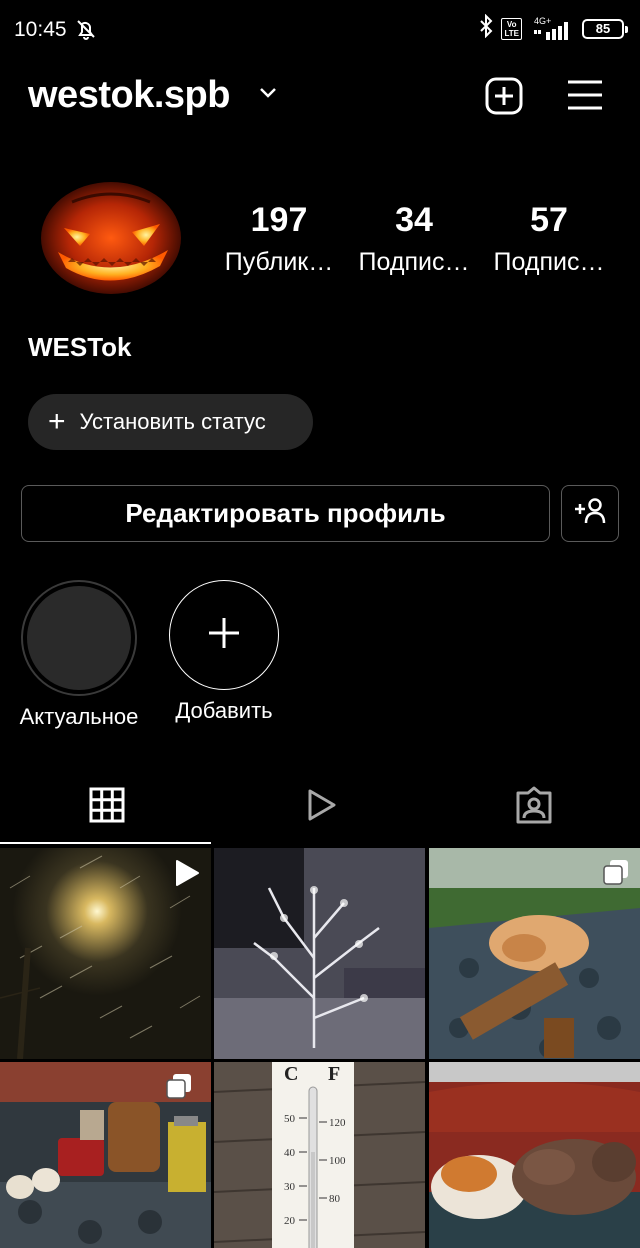 This screenshot has width=640, height=1248. I want to click on discover-people-button, so click(590, 513).